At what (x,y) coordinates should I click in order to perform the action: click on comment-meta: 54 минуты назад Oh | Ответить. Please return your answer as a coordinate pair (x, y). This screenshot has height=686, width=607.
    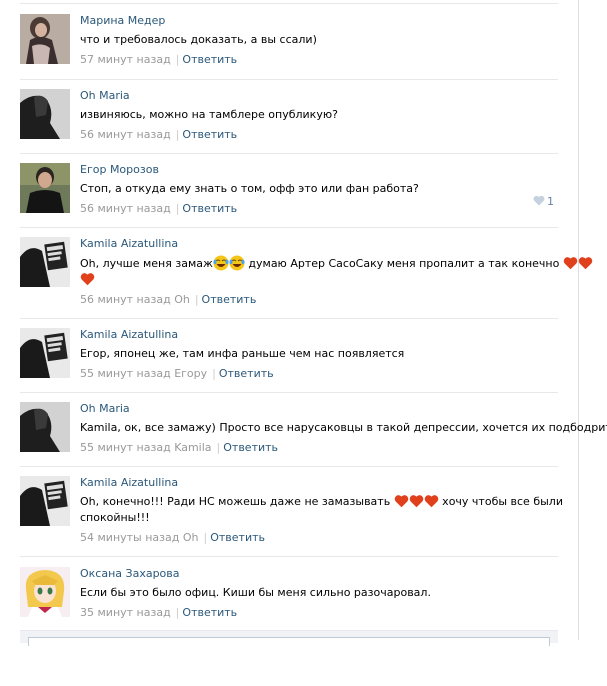
    Looking at the image, I should click on (319, 538).